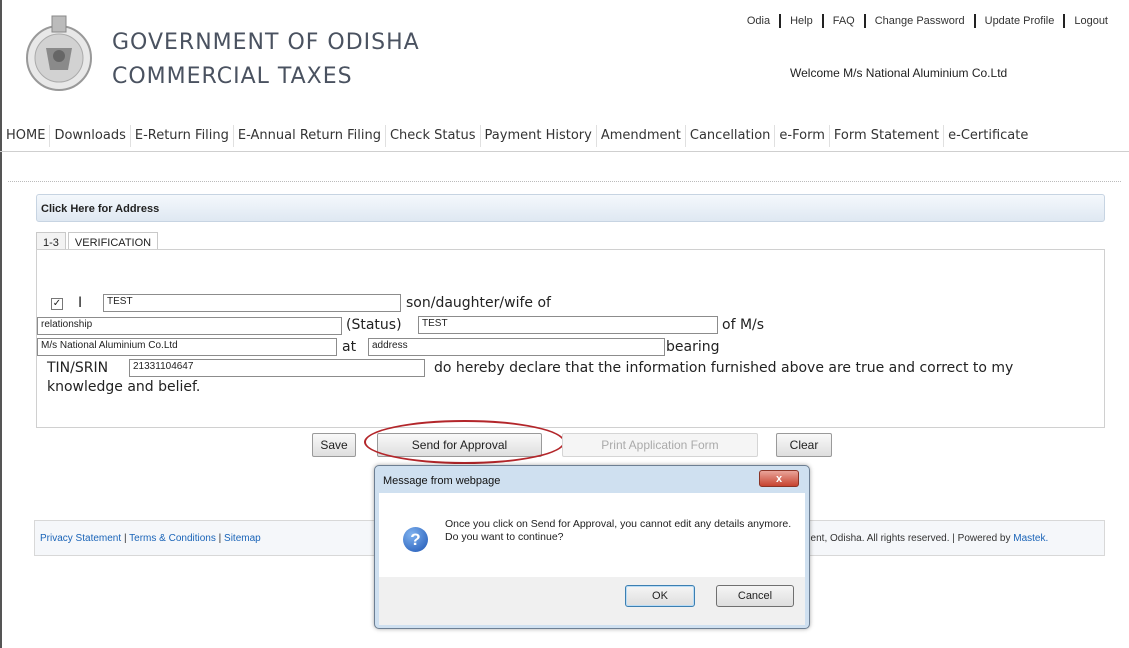  Describe the element at coordinates (242, 538) in the screenshot. I see `sitemap-link: Sitemap` at that location.